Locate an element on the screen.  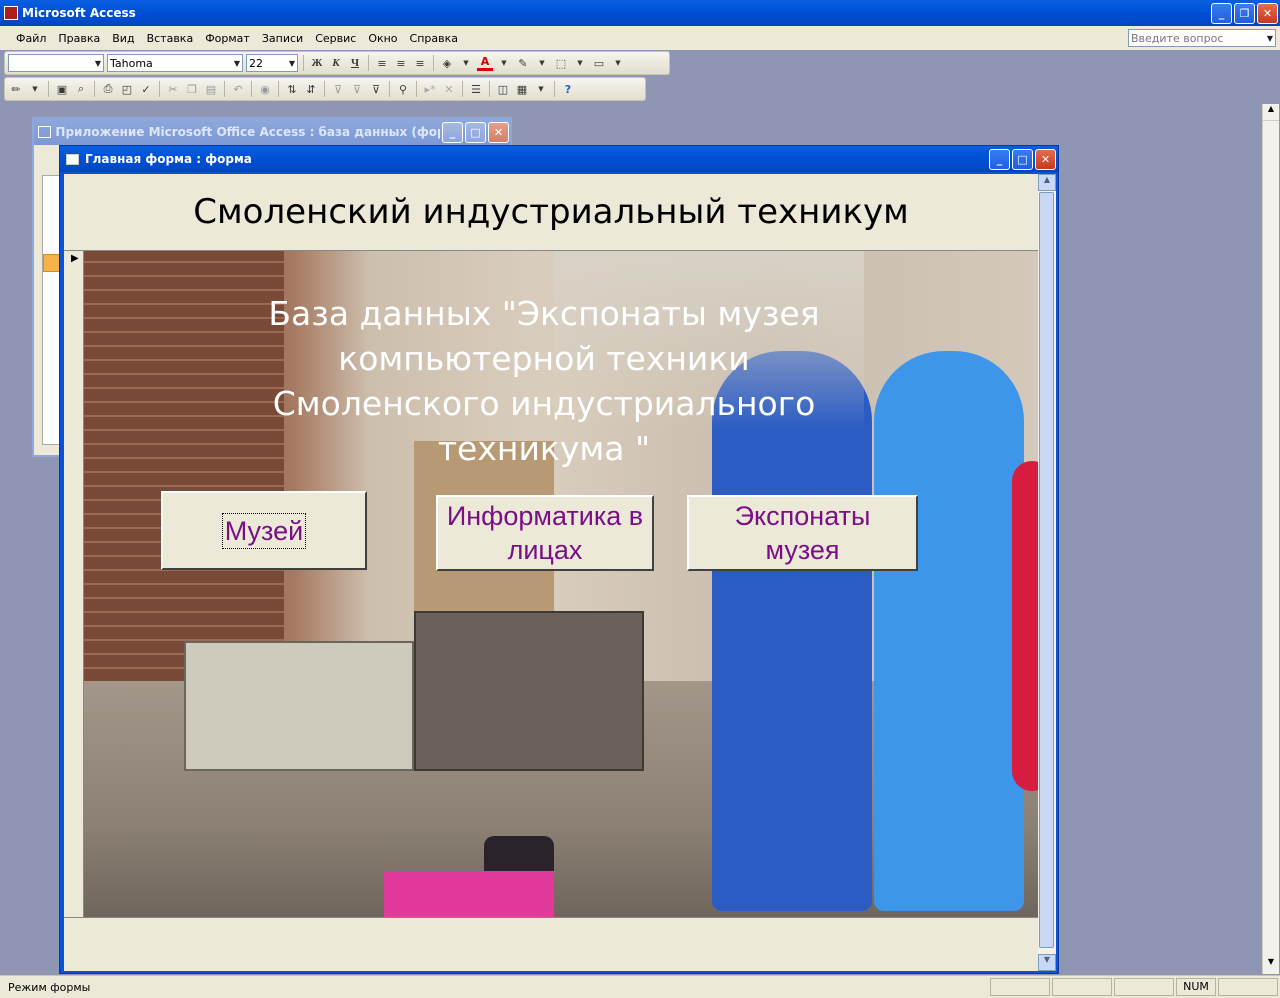
menu-format: Формат is located at coordinates (227, 38).